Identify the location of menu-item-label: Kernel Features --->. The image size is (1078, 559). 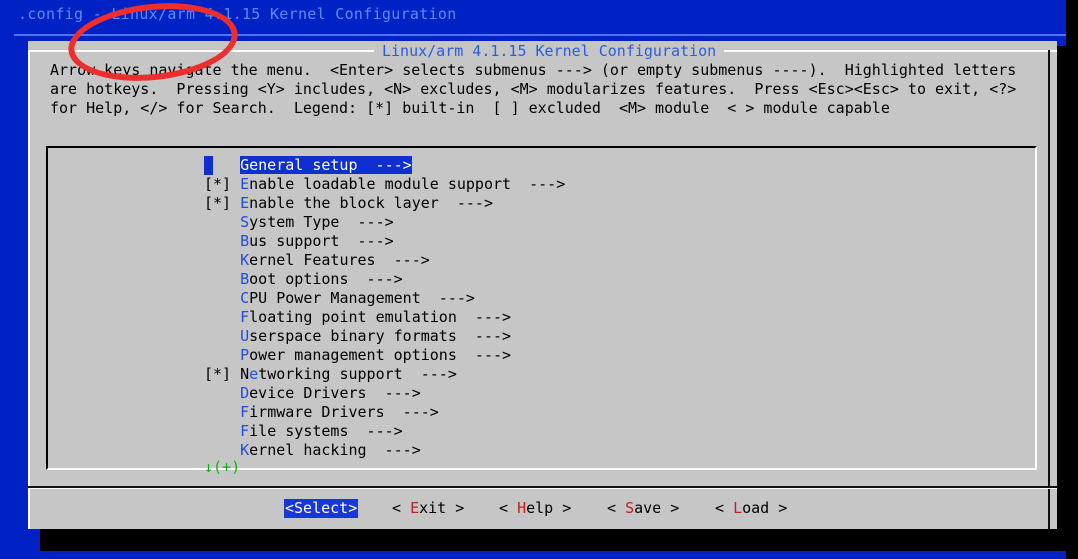
(335, 260).